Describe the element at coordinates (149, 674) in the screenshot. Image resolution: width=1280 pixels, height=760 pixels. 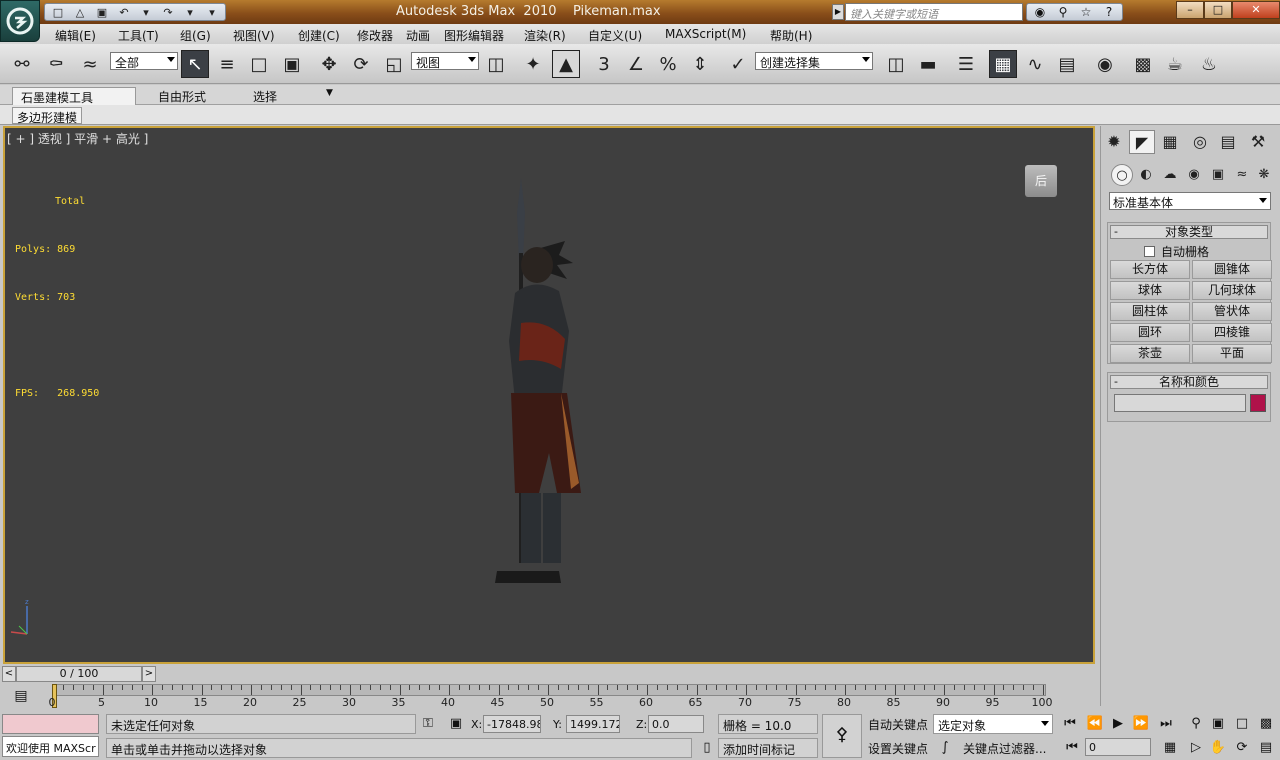
I see `next-frame-arrow: >` at that location.